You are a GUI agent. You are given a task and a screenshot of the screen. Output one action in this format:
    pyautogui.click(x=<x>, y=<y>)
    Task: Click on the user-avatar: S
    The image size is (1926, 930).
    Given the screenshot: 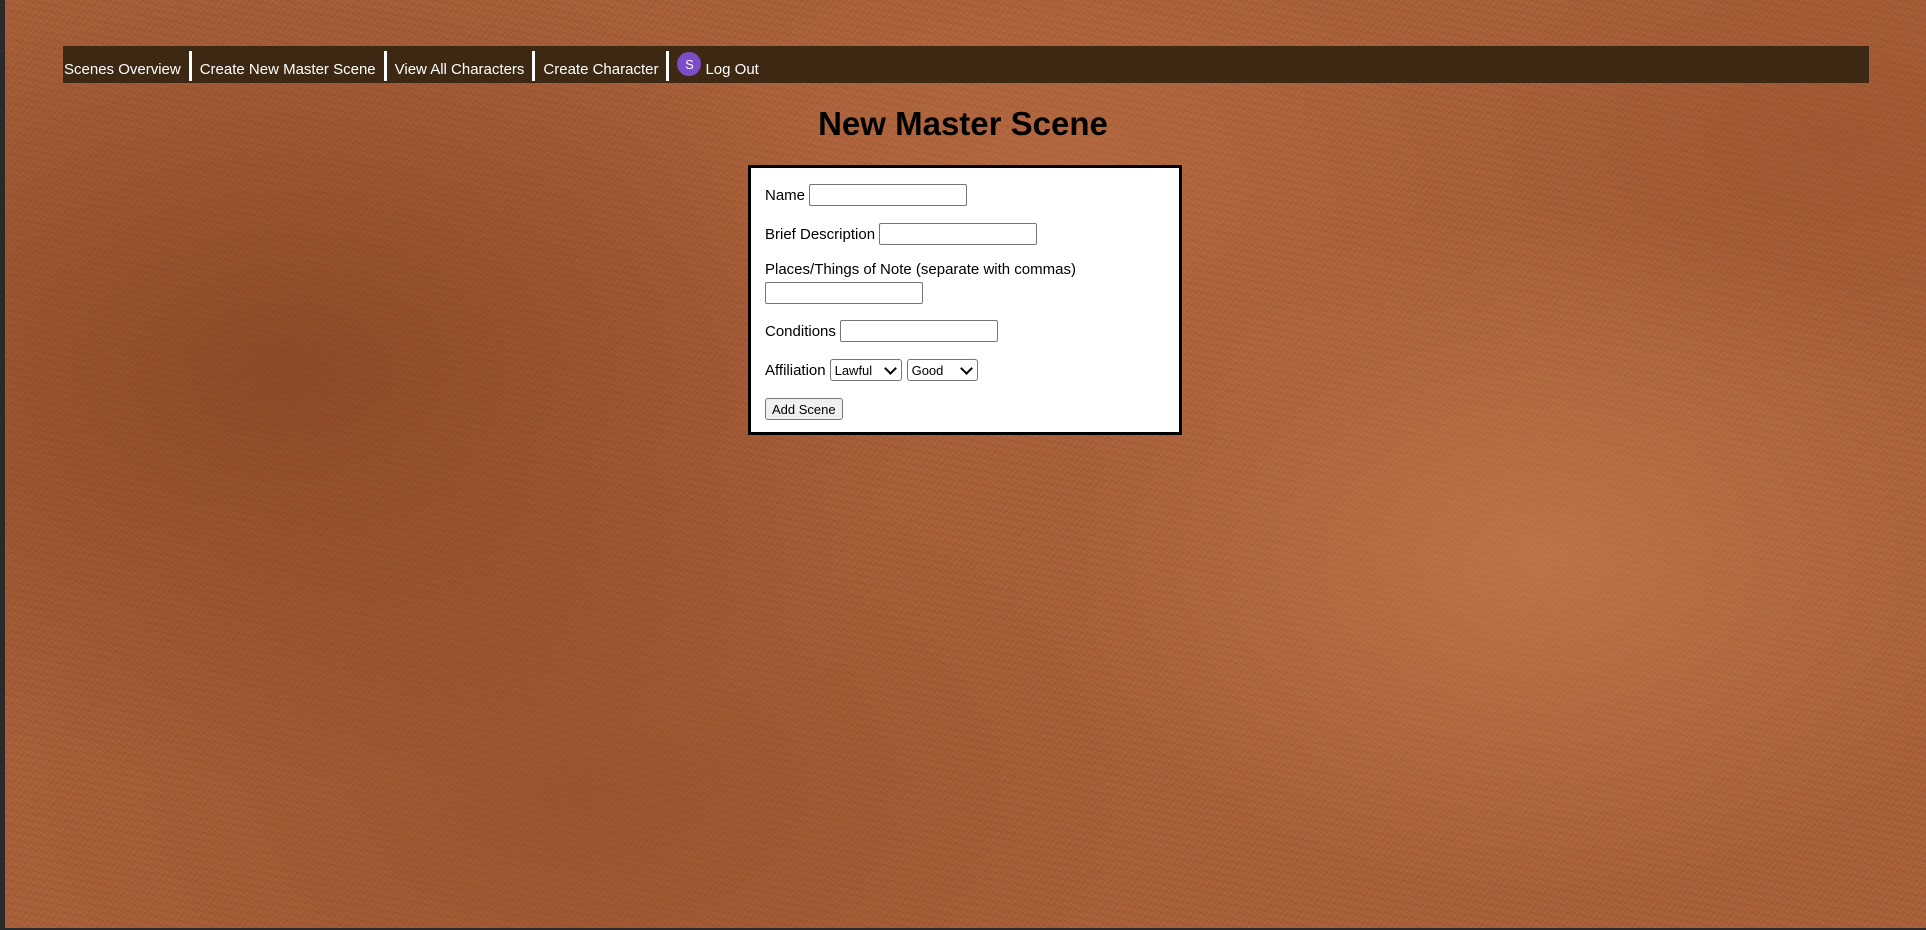 What is the action you would take?
    pyautogui.click(x=689, y=64)
    